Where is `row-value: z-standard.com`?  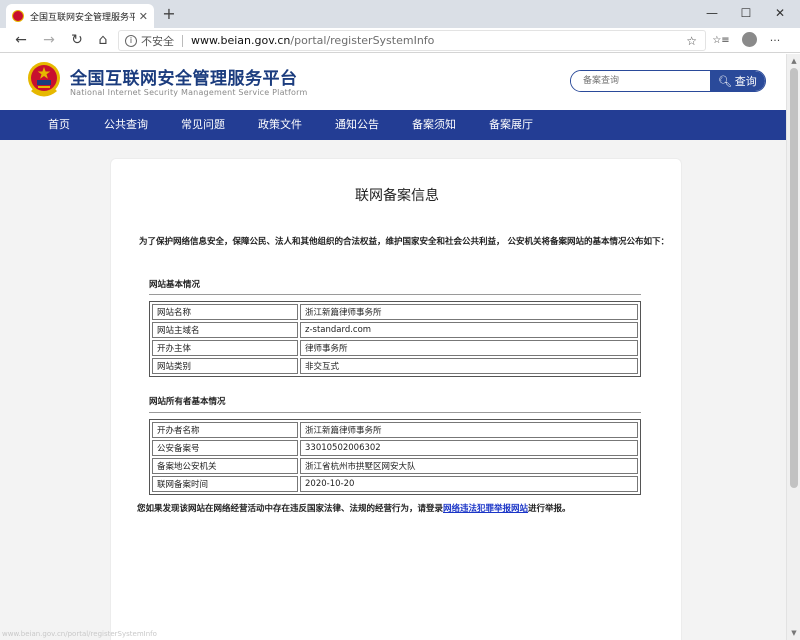
row-value: z-standard.com is located at coordinates (469, 330).